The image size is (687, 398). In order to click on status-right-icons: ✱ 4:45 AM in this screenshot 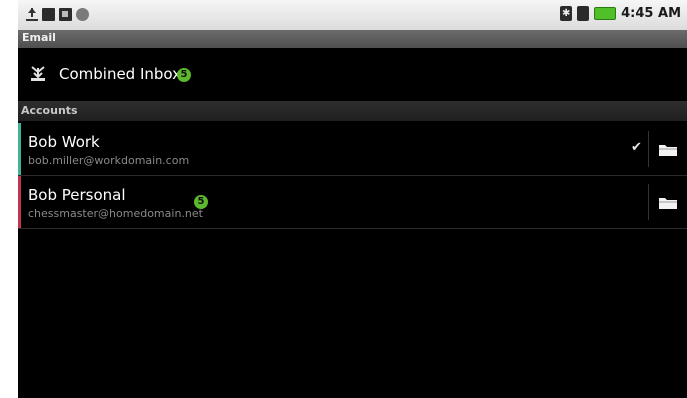, I will do `click(620, 13)`.